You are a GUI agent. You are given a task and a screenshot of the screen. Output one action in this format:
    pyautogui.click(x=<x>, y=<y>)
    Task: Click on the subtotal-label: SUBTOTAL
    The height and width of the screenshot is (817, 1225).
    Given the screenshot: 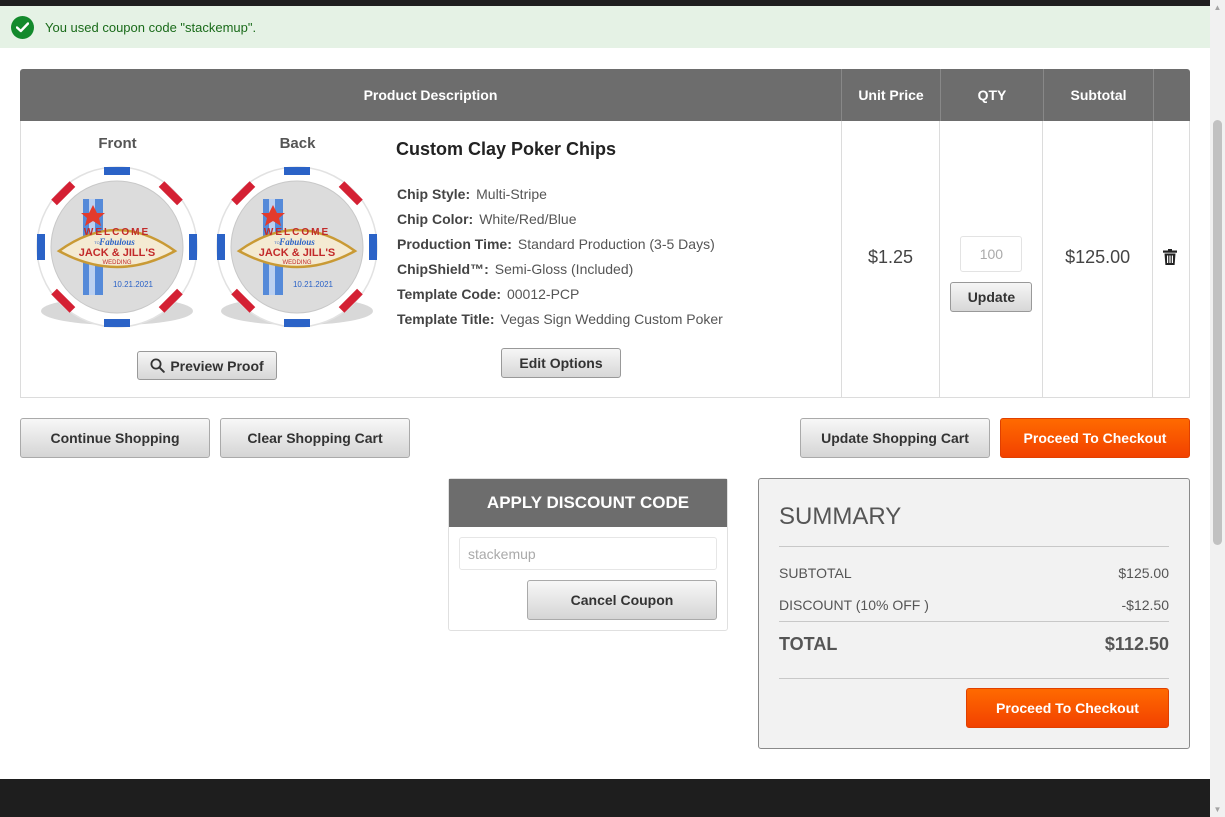 What is the action you would take?
    pyautogui.click(x=815, y=573)
    